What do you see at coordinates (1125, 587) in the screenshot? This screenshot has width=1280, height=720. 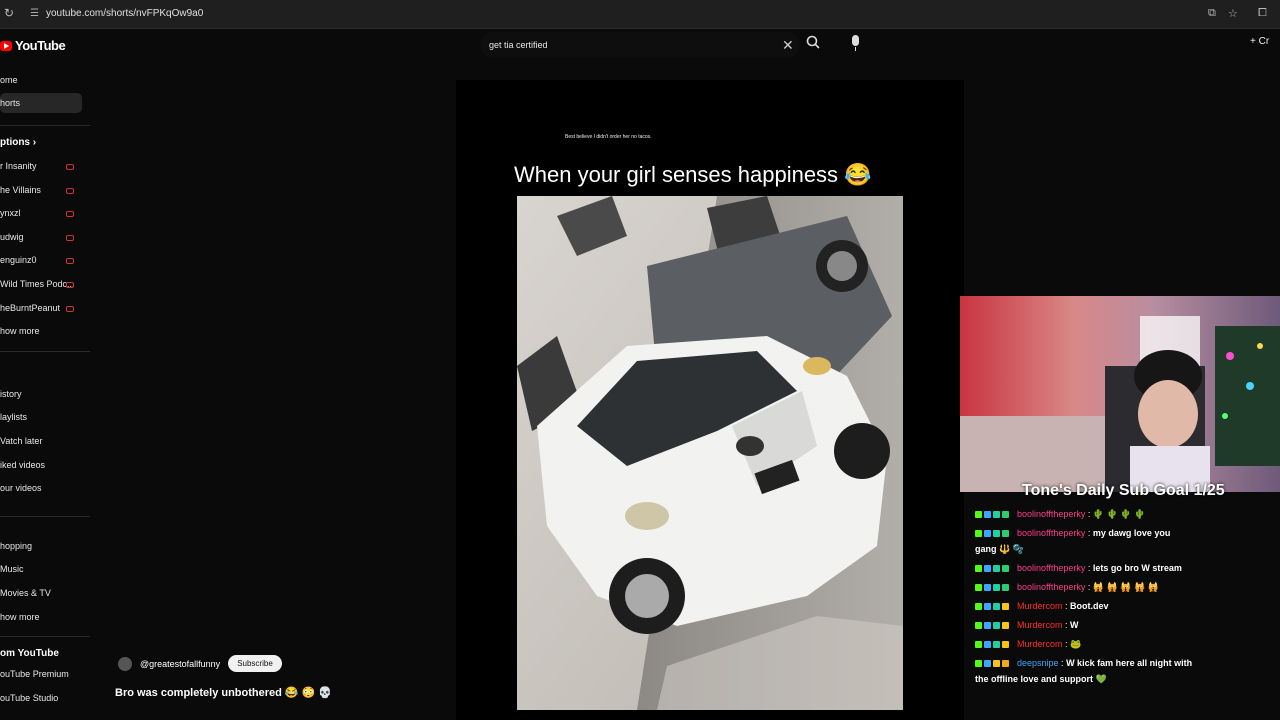 I see `chat-text: 🙀 🙀 🙀 🙀 🙀` at bounding box center [1125, 587].